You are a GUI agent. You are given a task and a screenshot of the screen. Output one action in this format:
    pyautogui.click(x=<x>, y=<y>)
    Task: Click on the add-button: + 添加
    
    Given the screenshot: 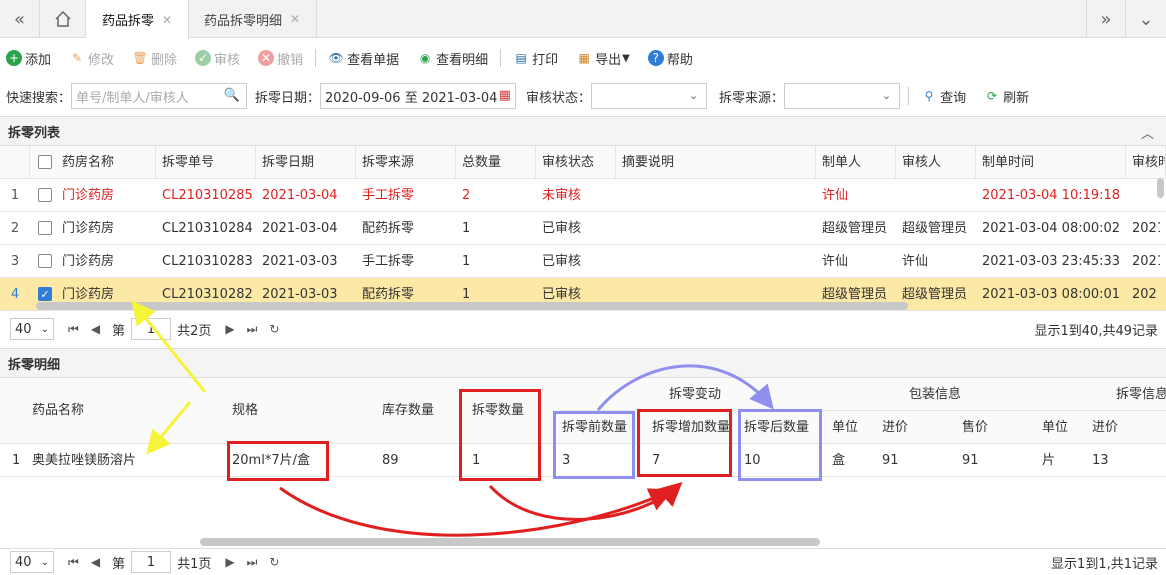 What is the action you would take?
    pyautogui.click(x=28, y=58)
    